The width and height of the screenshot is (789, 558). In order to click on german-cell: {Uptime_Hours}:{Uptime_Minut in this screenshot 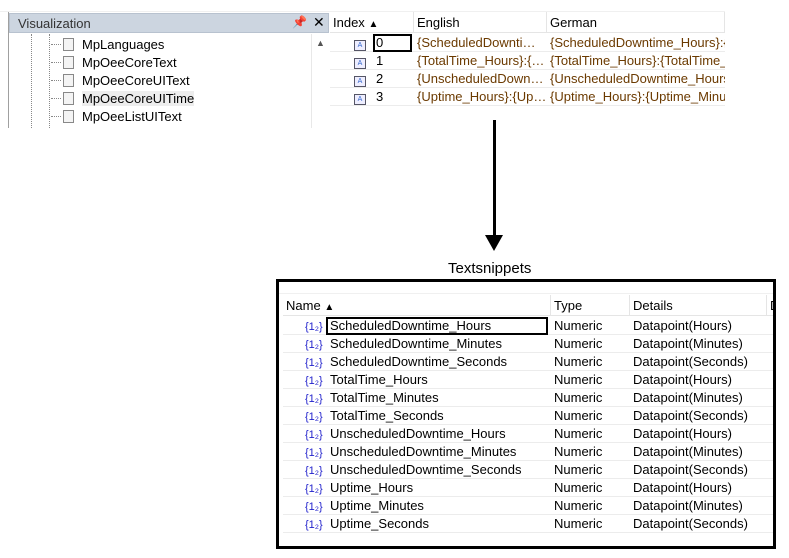, I will do `click(636, 97)`.